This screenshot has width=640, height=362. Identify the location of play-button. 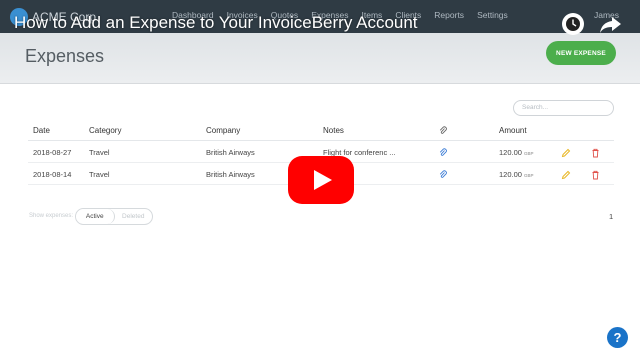
(321, 182).